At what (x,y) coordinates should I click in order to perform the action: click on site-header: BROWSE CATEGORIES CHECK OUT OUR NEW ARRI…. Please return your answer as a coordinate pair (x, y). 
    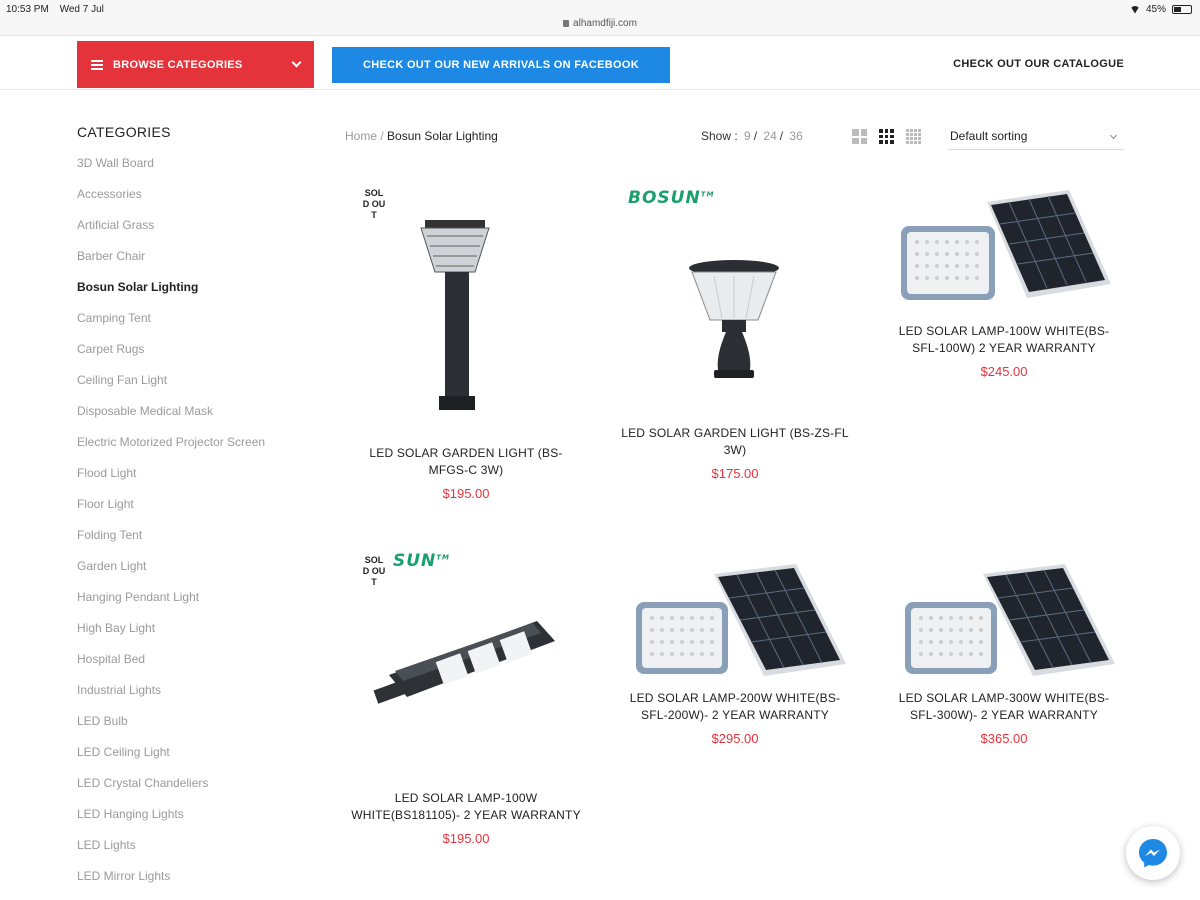
    Looking at the image, I should click on (600, 63).